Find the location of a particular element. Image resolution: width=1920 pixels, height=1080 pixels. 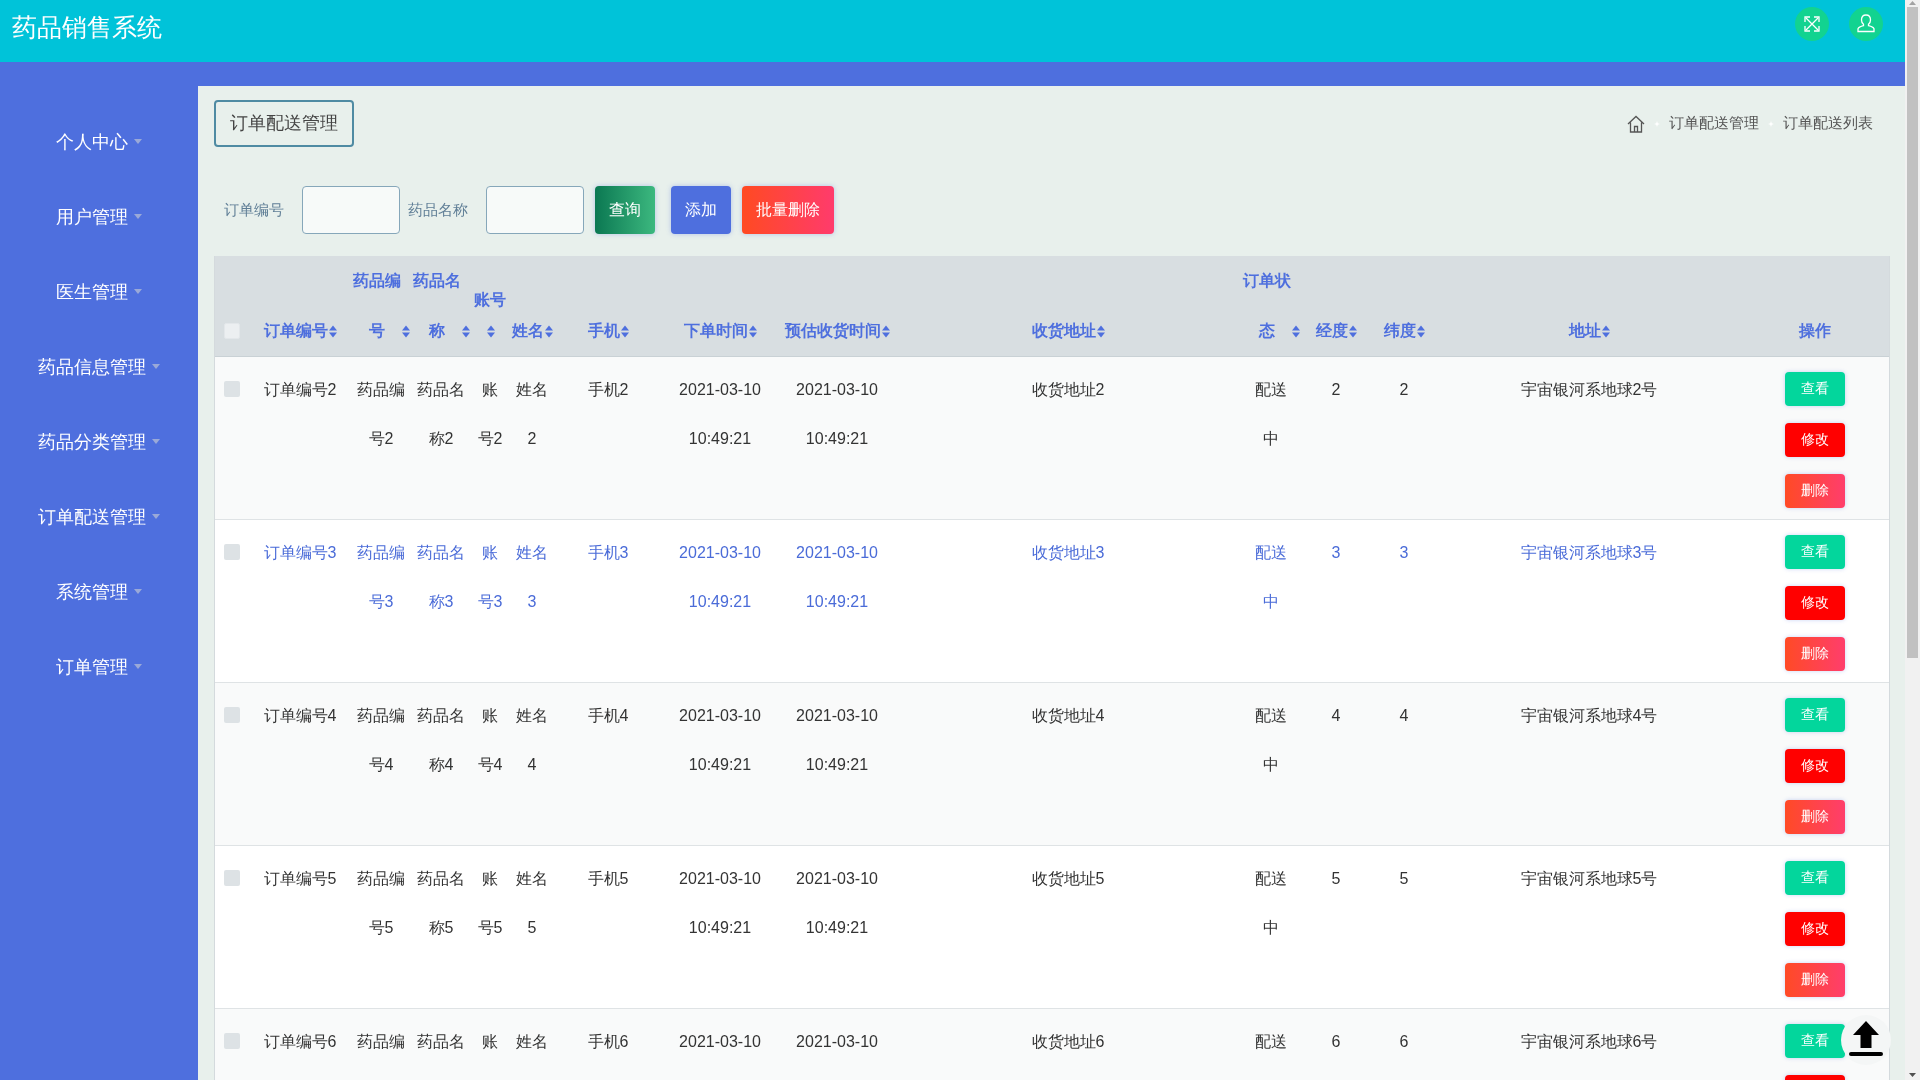

sidebar-item: 药品分类管理 is located at coordinates (99, 441).